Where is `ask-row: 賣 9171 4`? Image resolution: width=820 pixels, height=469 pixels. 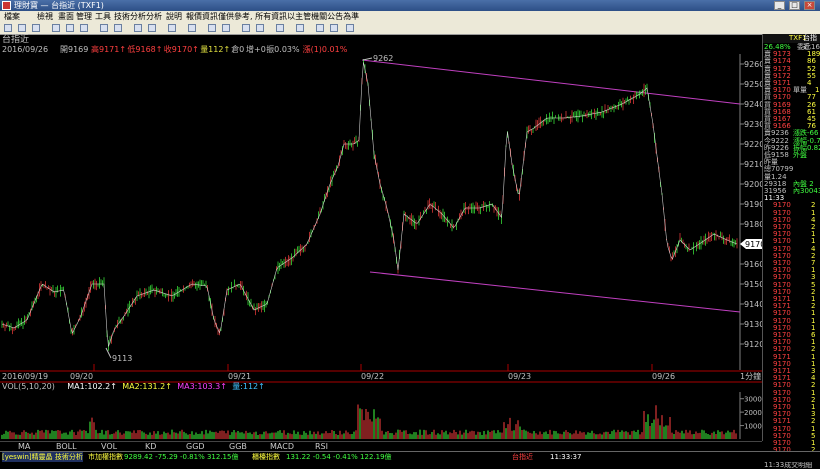
ask-row: 賣 9171 4 is located at coordinates (791, 83).